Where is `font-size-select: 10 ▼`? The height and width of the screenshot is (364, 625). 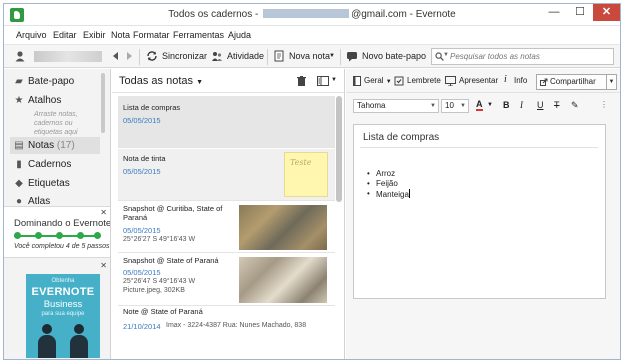 font-size-select: 10 ▼ is located at coordinates (455, 106).